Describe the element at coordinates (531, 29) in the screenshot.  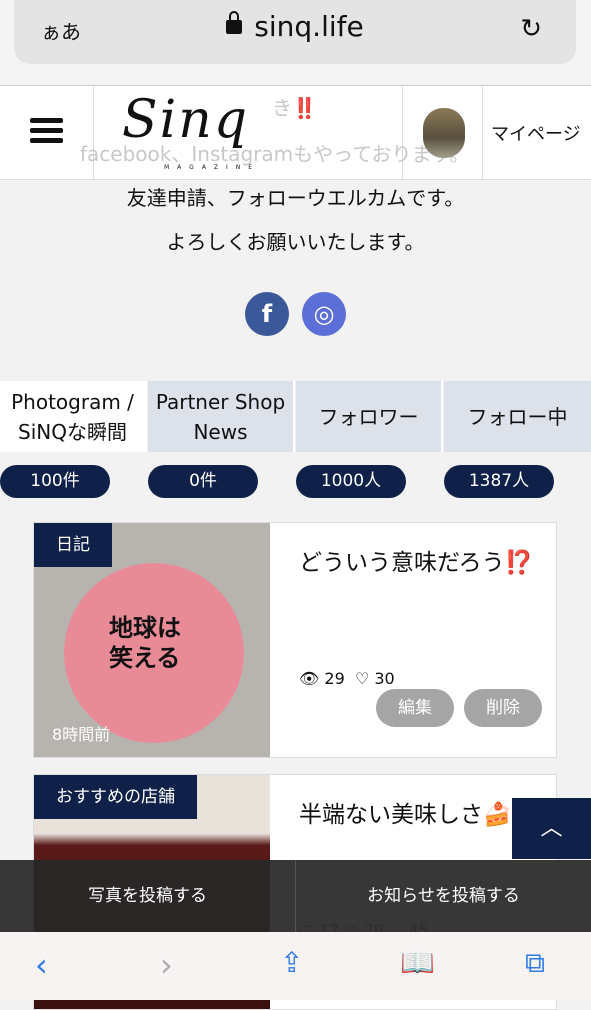
I see `reload-icon: ↻` at that location.